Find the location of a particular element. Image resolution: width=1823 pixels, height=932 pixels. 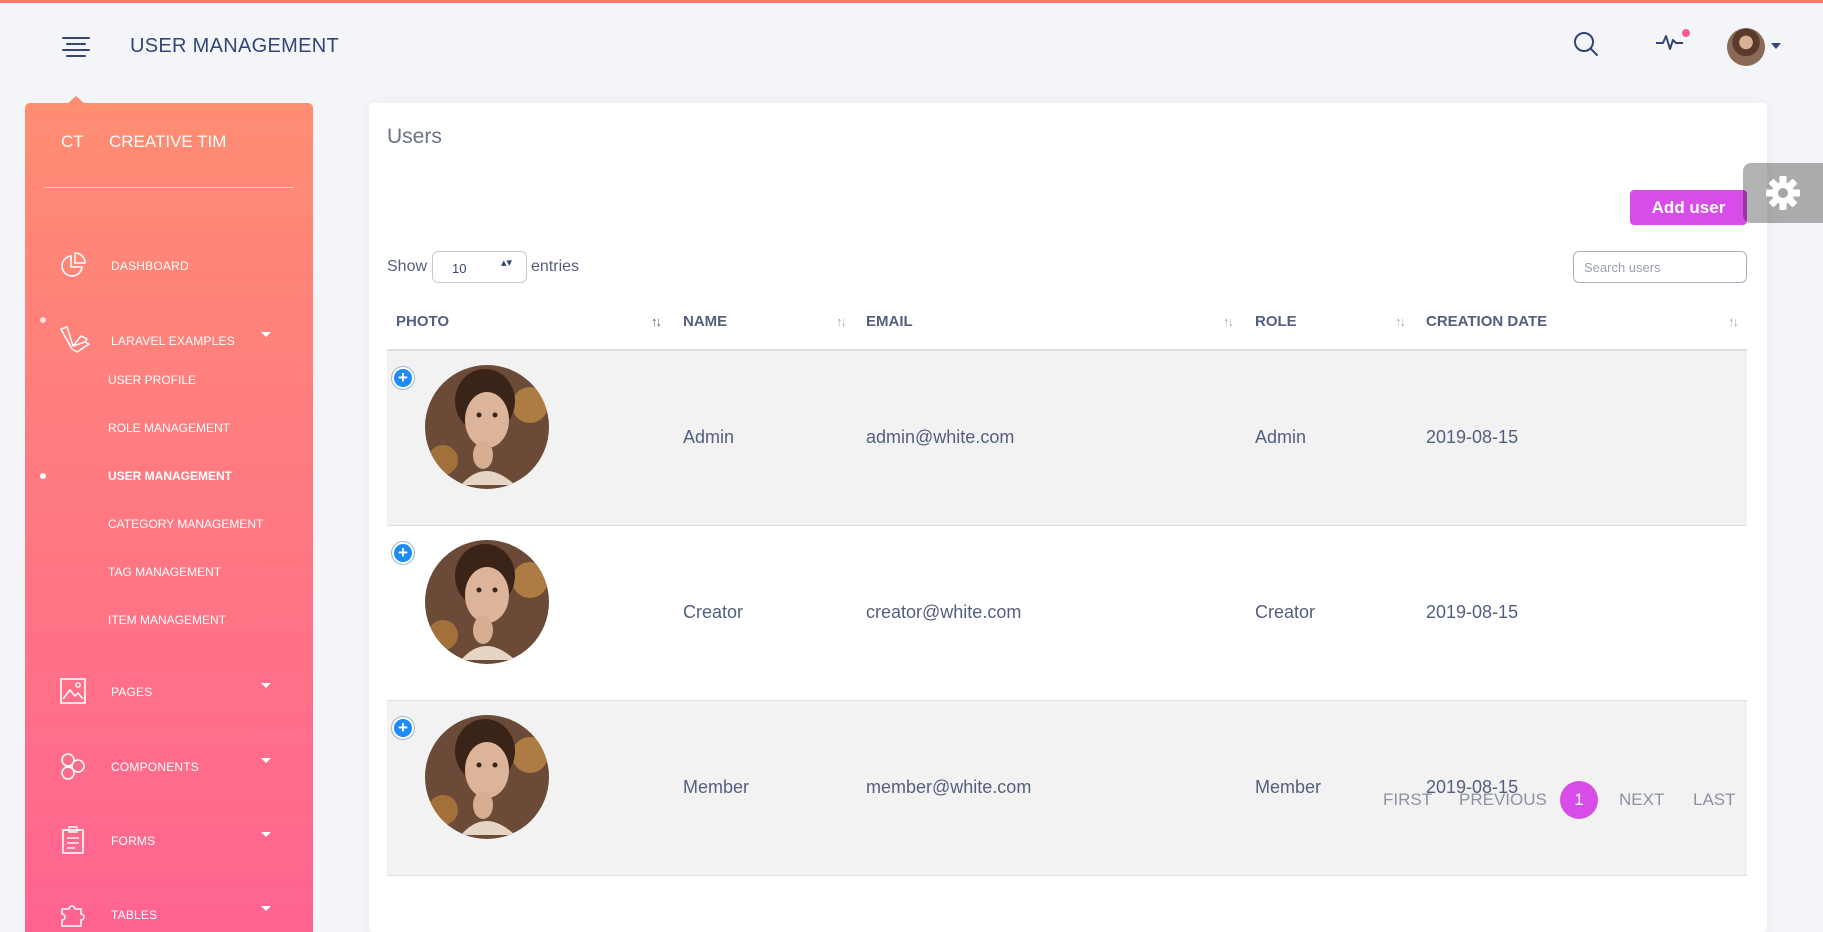

sidebar-item-label: Tables is located at coordinates (134, 915).